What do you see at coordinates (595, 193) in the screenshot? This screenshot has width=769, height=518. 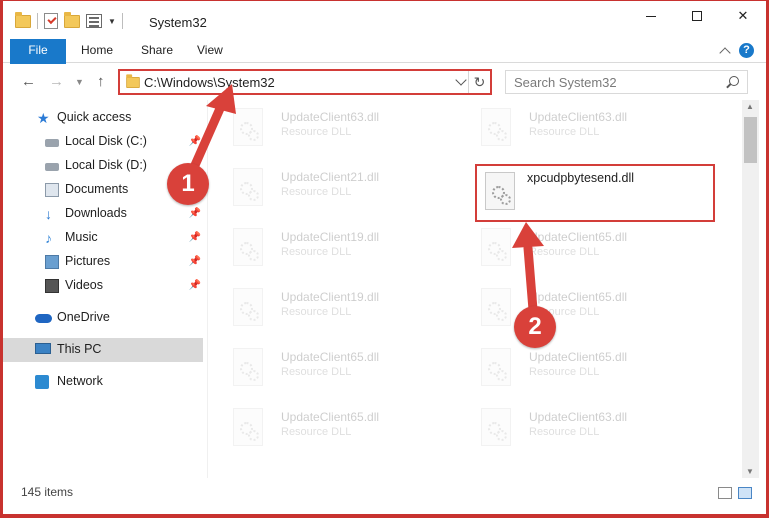 I see `file-tile-selected: xpcudpbytesend.dll` at bounding box center [595, 193].